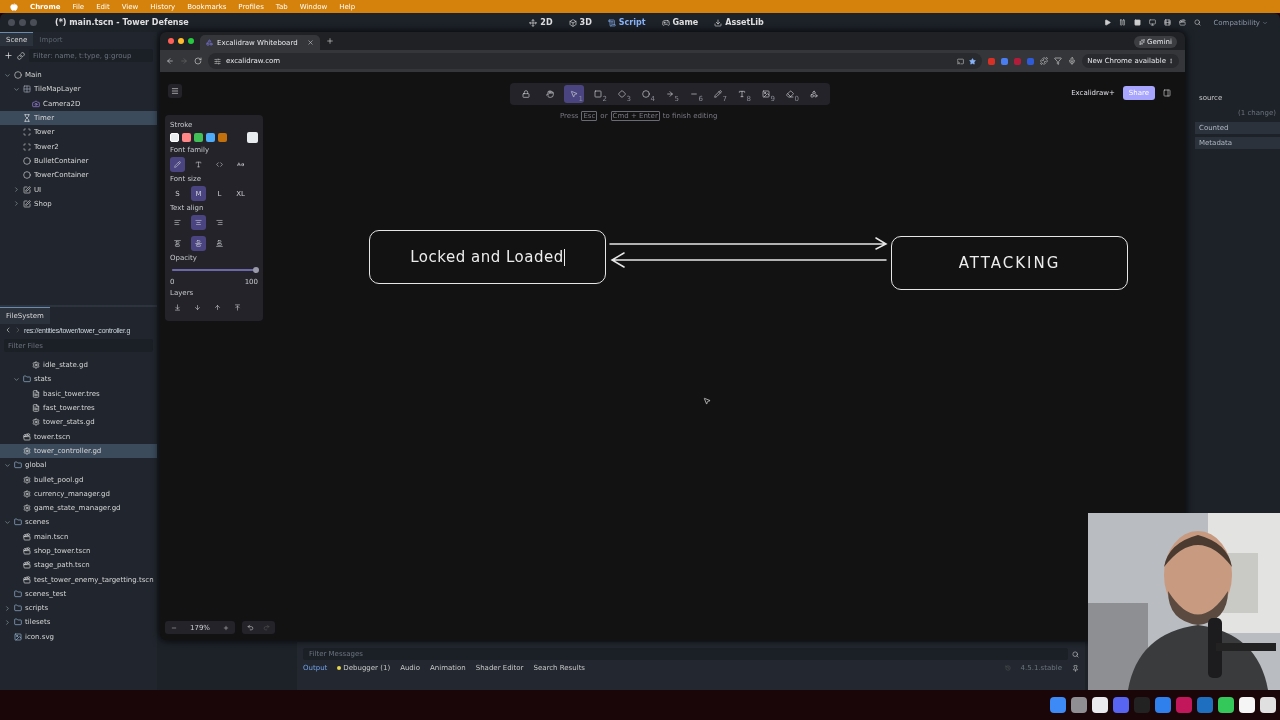 Image resolution: width=1280 pixels, height=720 pixels. Describe the element at coordinates (487, 257) in the screenshot. I see `node-label: Locked and Loaded` at that location.